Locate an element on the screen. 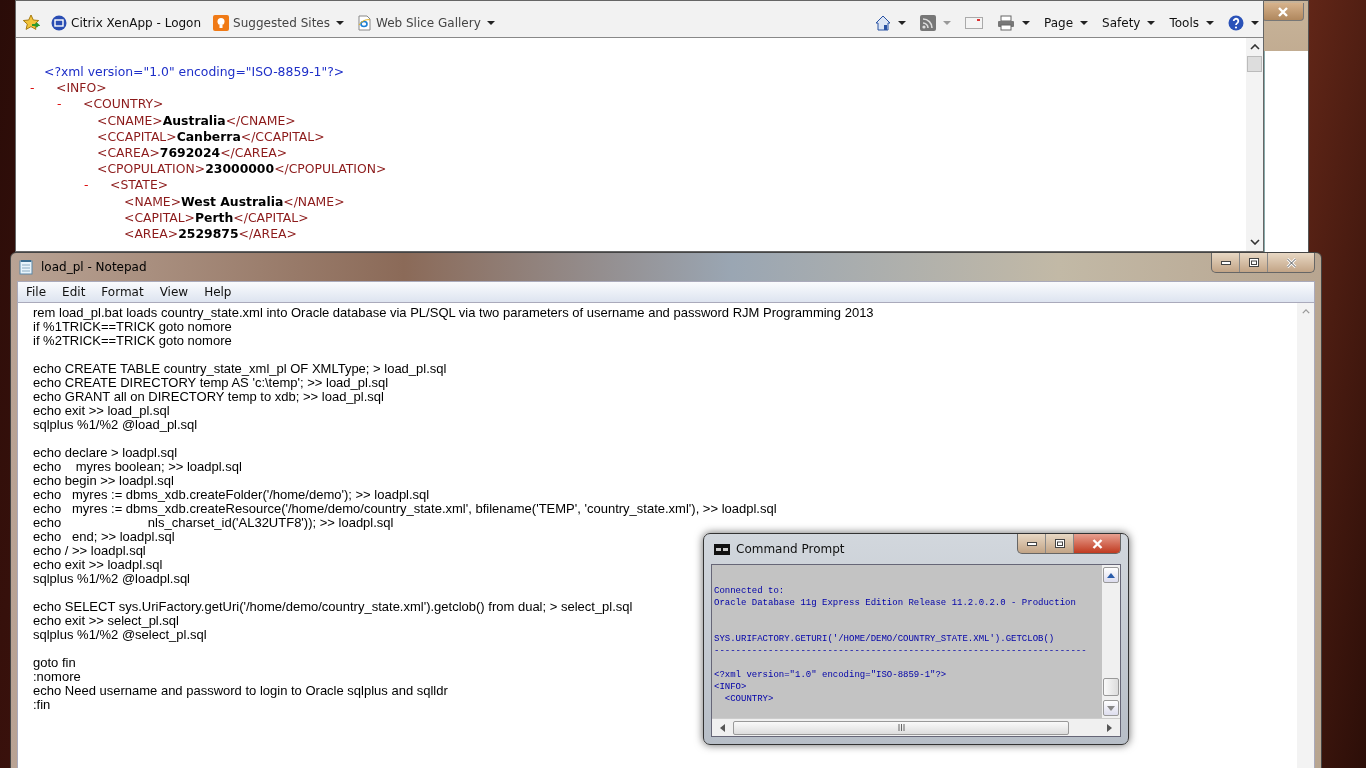 This screenshot has width=1366, height=768. favorite-link: Web Slice Gallery is located at coordinates (425, 22).